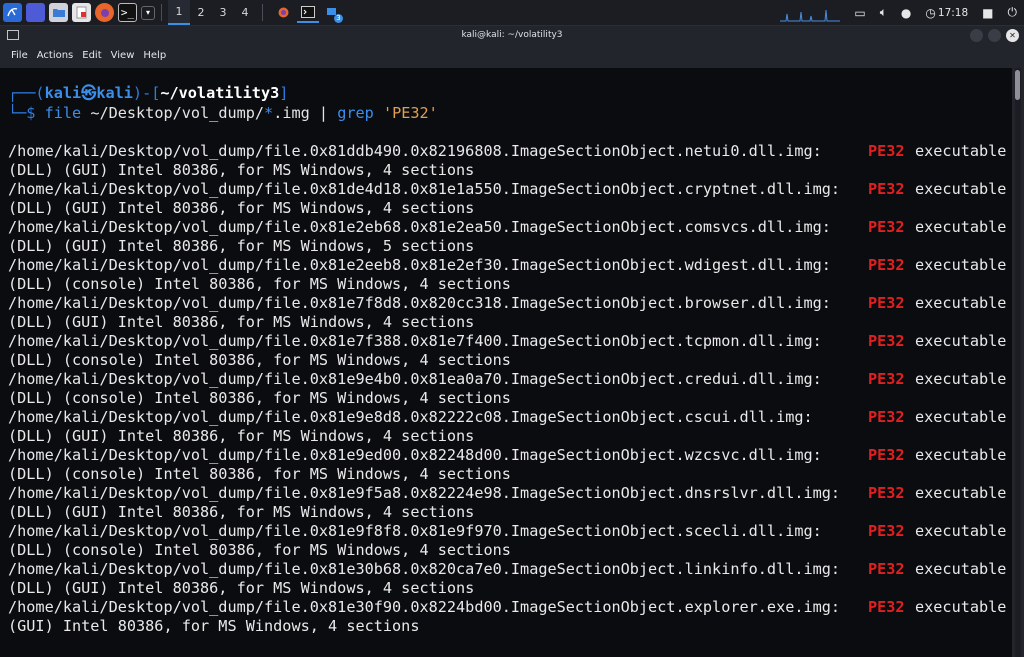 The width and height of the screenshot is (1024, 657). What do you see at coordinates (930, 12) in the screenshot?
I see `clock-icon: ◷` at bounding box center [930, 12].